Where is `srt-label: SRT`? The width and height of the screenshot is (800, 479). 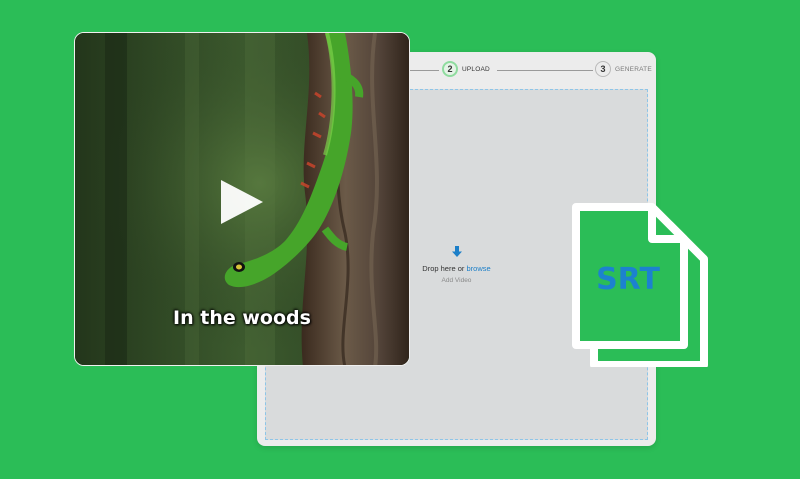 srt-label: SRT is located at coordinates (628, 279).